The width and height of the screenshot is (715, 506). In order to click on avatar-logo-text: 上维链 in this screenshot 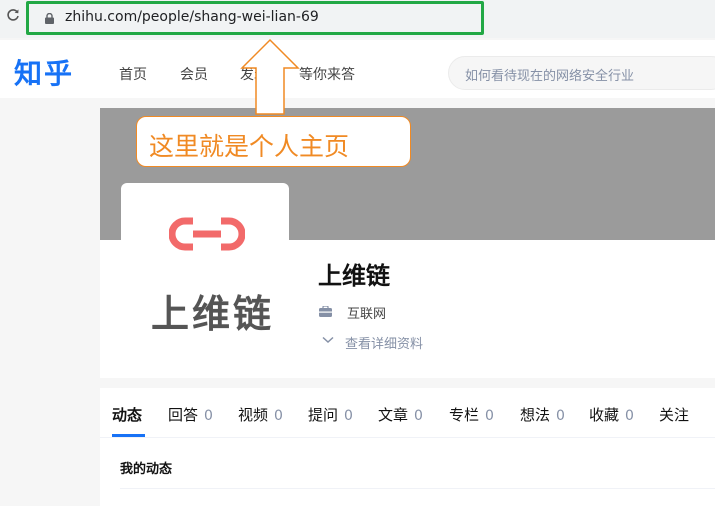, I will do `click(213, 314)`.